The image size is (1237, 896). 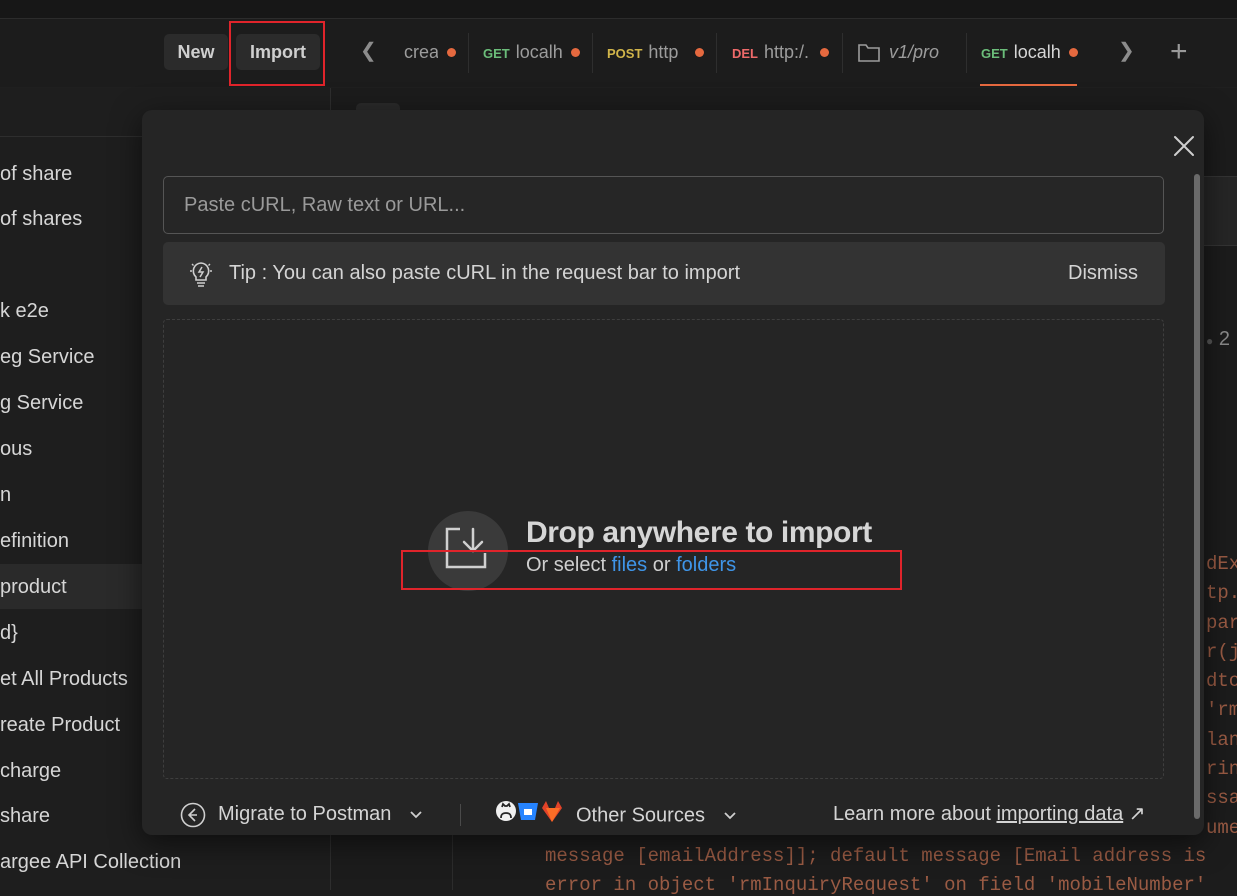 I want to click on code-fragment: lan, so click(x=1221, y=739).